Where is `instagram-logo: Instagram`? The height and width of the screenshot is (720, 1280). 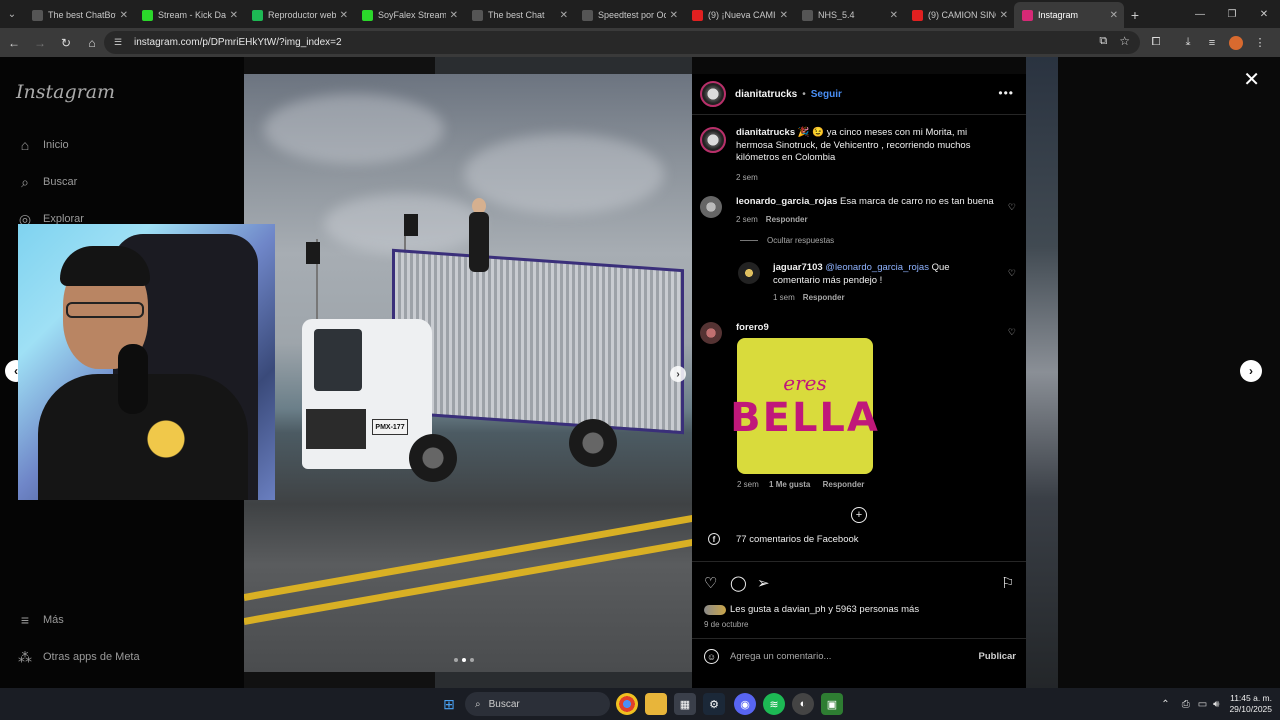 instagram-logo: Instagram is located at coordinates (65, 92).